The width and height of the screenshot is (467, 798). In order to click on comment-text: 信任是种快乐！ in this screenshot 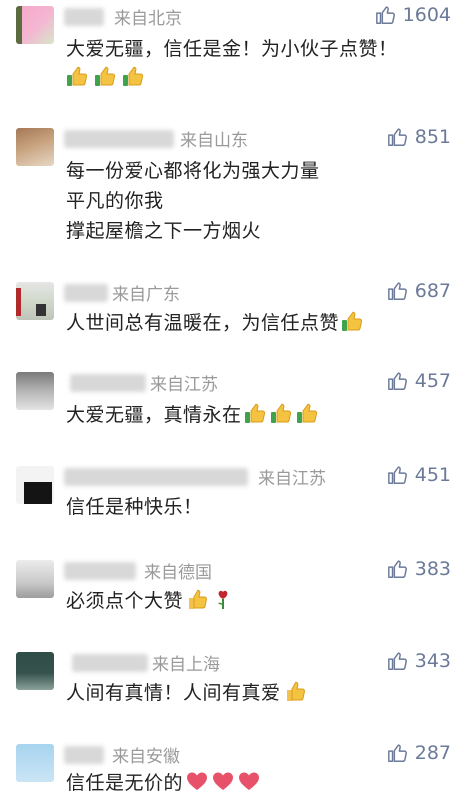, I will do `click(134, 507)`.